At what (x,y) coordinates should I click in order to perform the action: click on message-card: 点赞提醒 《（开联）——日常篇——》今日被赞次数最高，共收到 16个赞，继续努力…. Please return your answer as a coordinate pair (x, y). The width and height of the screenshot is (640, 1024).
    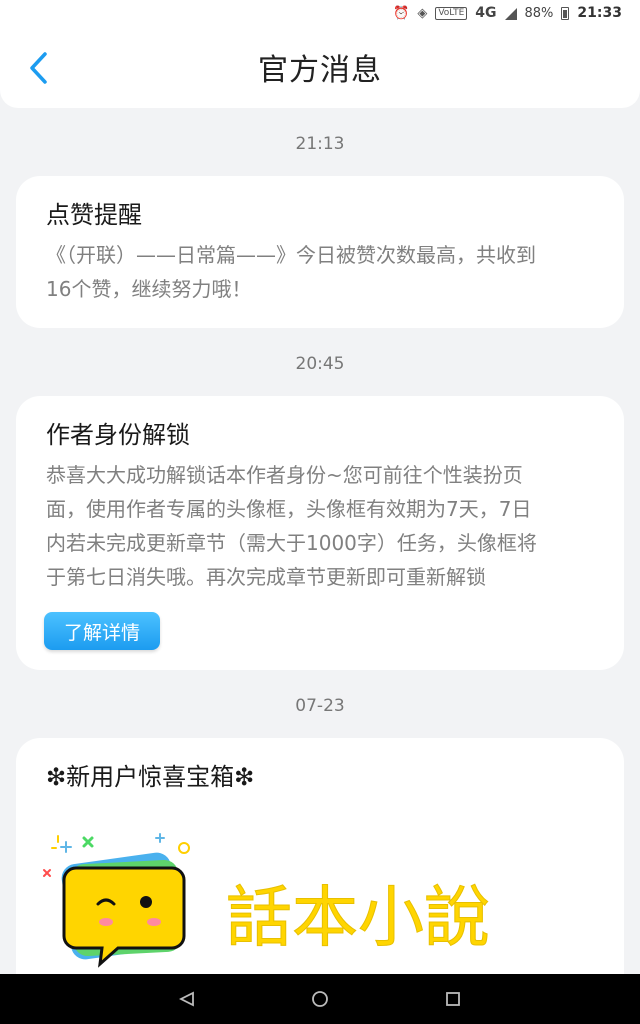
    Looking at the image, I should click on (320, 252).